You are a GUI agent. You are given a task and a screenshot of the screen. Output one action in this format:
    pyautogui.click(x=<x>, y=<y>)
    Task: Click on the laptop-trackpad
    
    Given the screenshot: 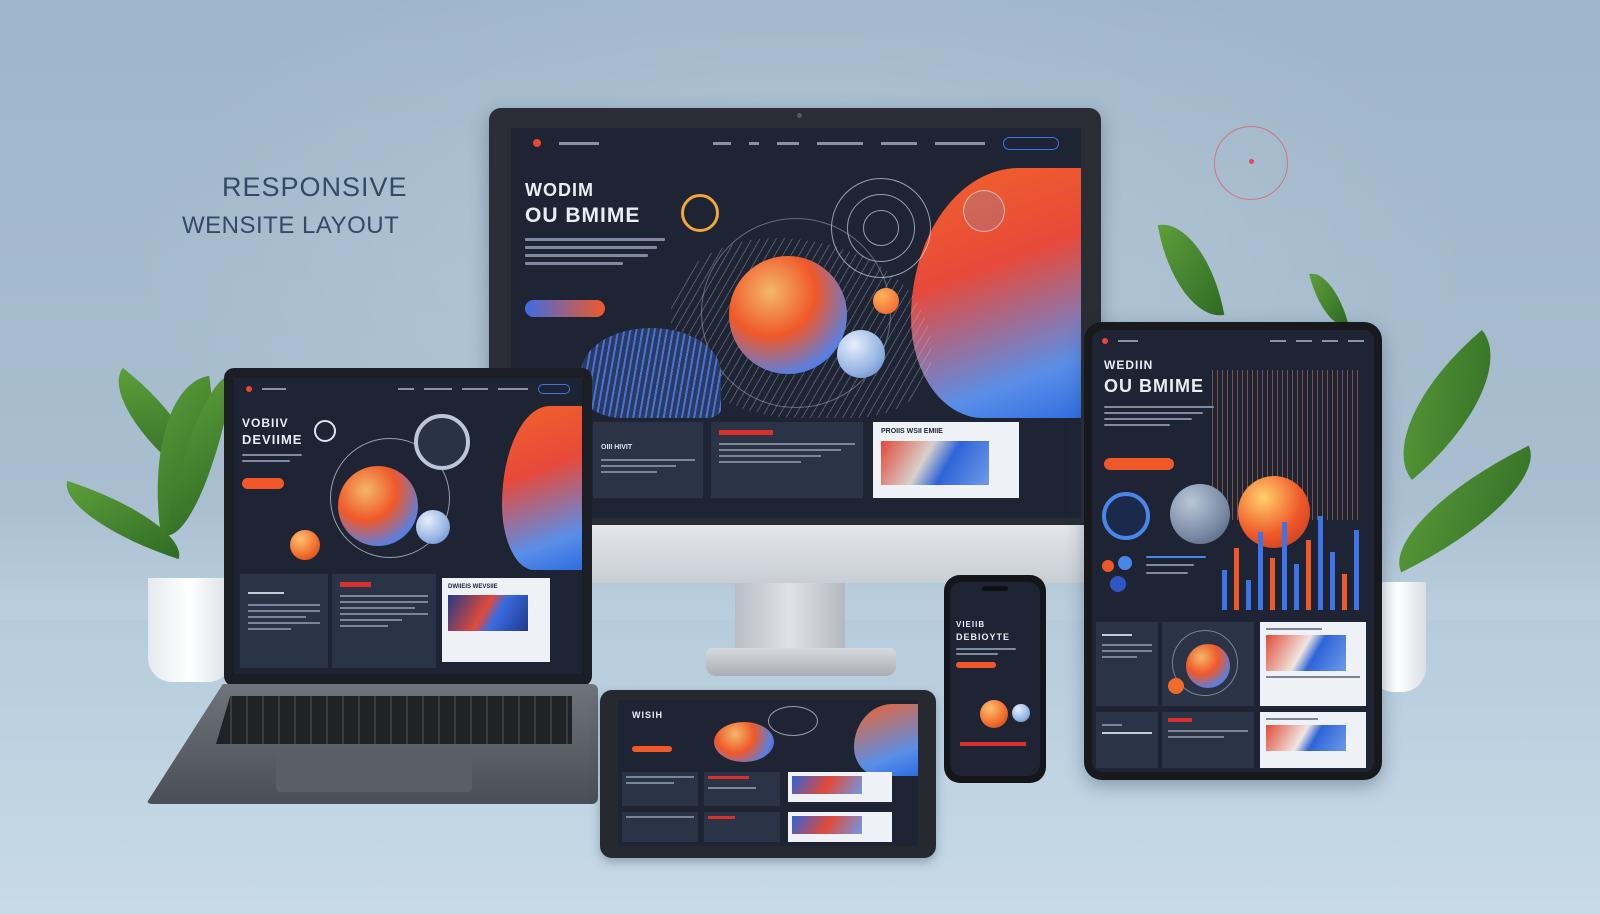 What is the action you would take?
    pyautogui.click(x=374, y=770)
    